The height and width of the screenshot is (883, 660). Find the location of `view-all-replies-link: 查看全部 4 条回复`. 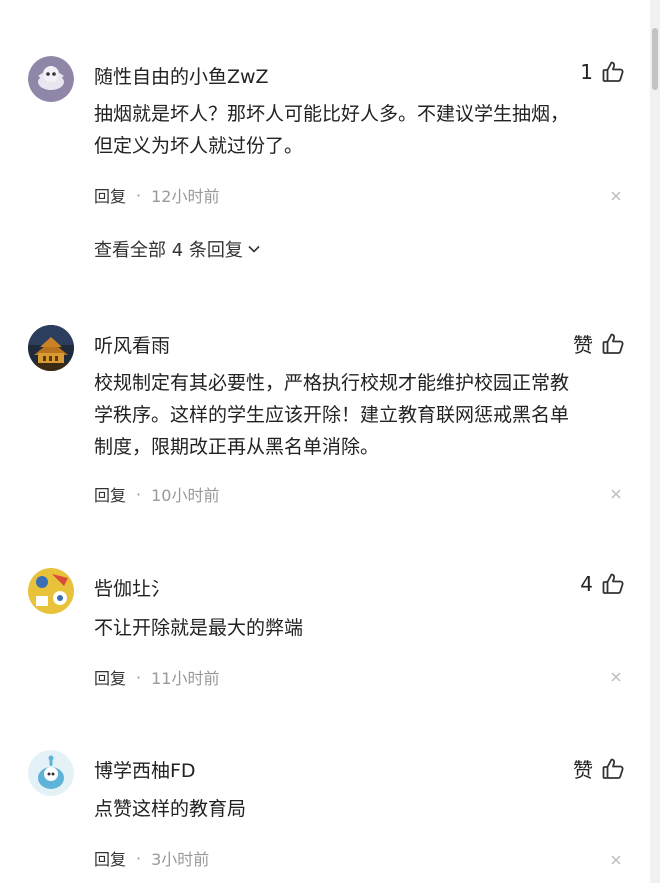

view-all-replies-link: 查看全部 4 条回复 is located at coordinates (177, 249).